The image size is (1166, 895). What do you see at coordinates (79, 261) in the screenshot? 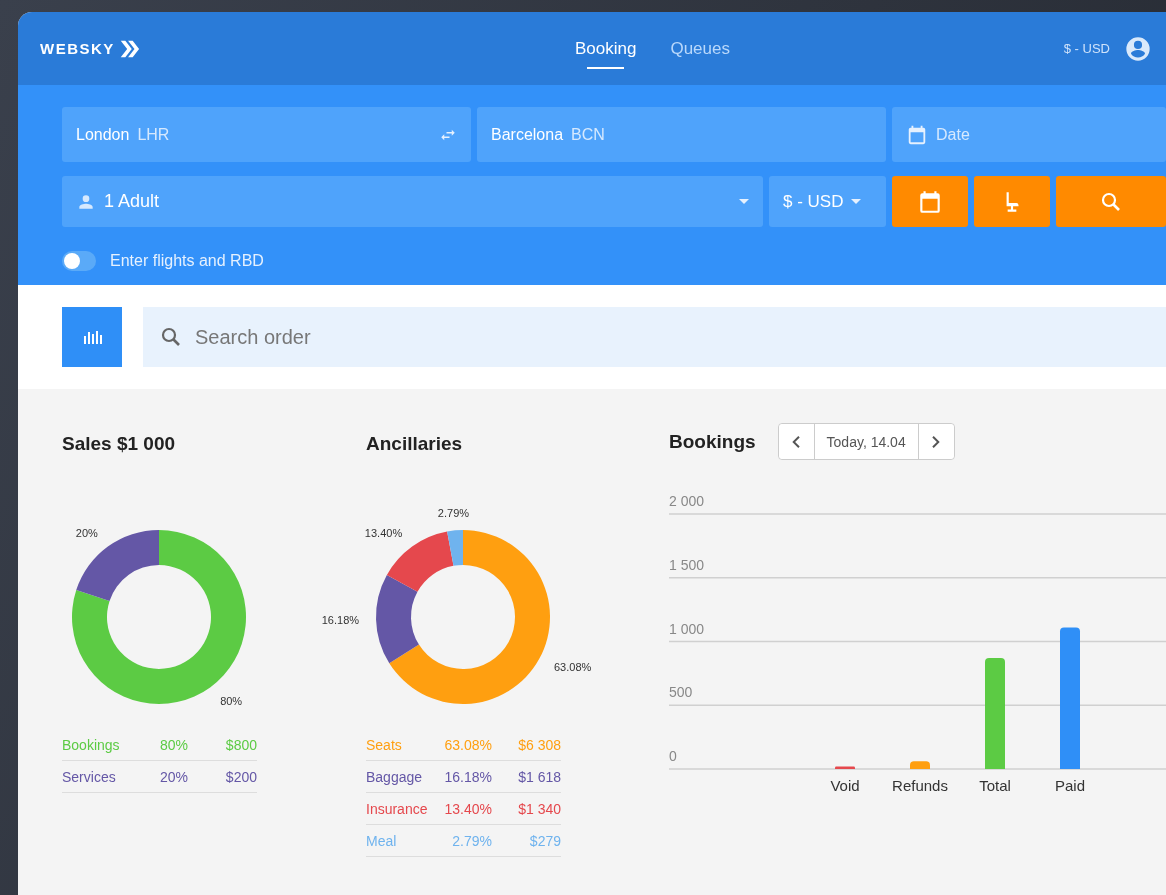
I see `toggle-switch` at bounding box center [79, 261].